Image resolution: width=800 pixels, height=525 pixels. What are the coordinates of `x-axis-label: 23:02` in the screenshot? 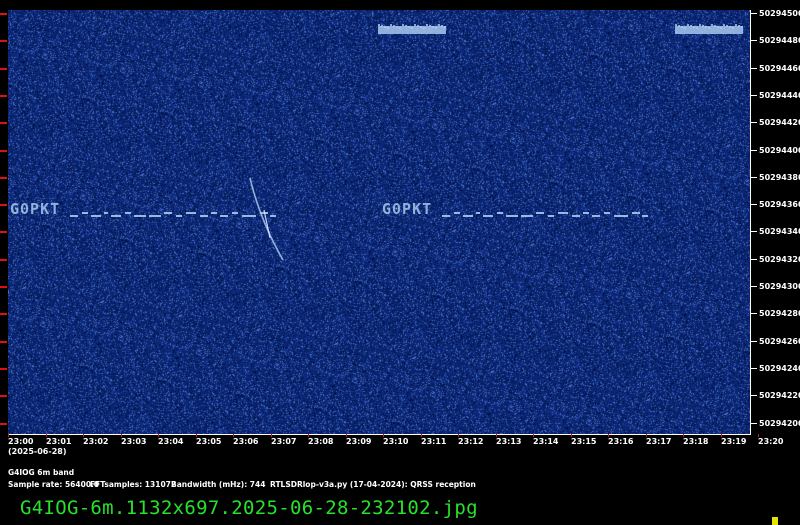 It's located at (96, 441).